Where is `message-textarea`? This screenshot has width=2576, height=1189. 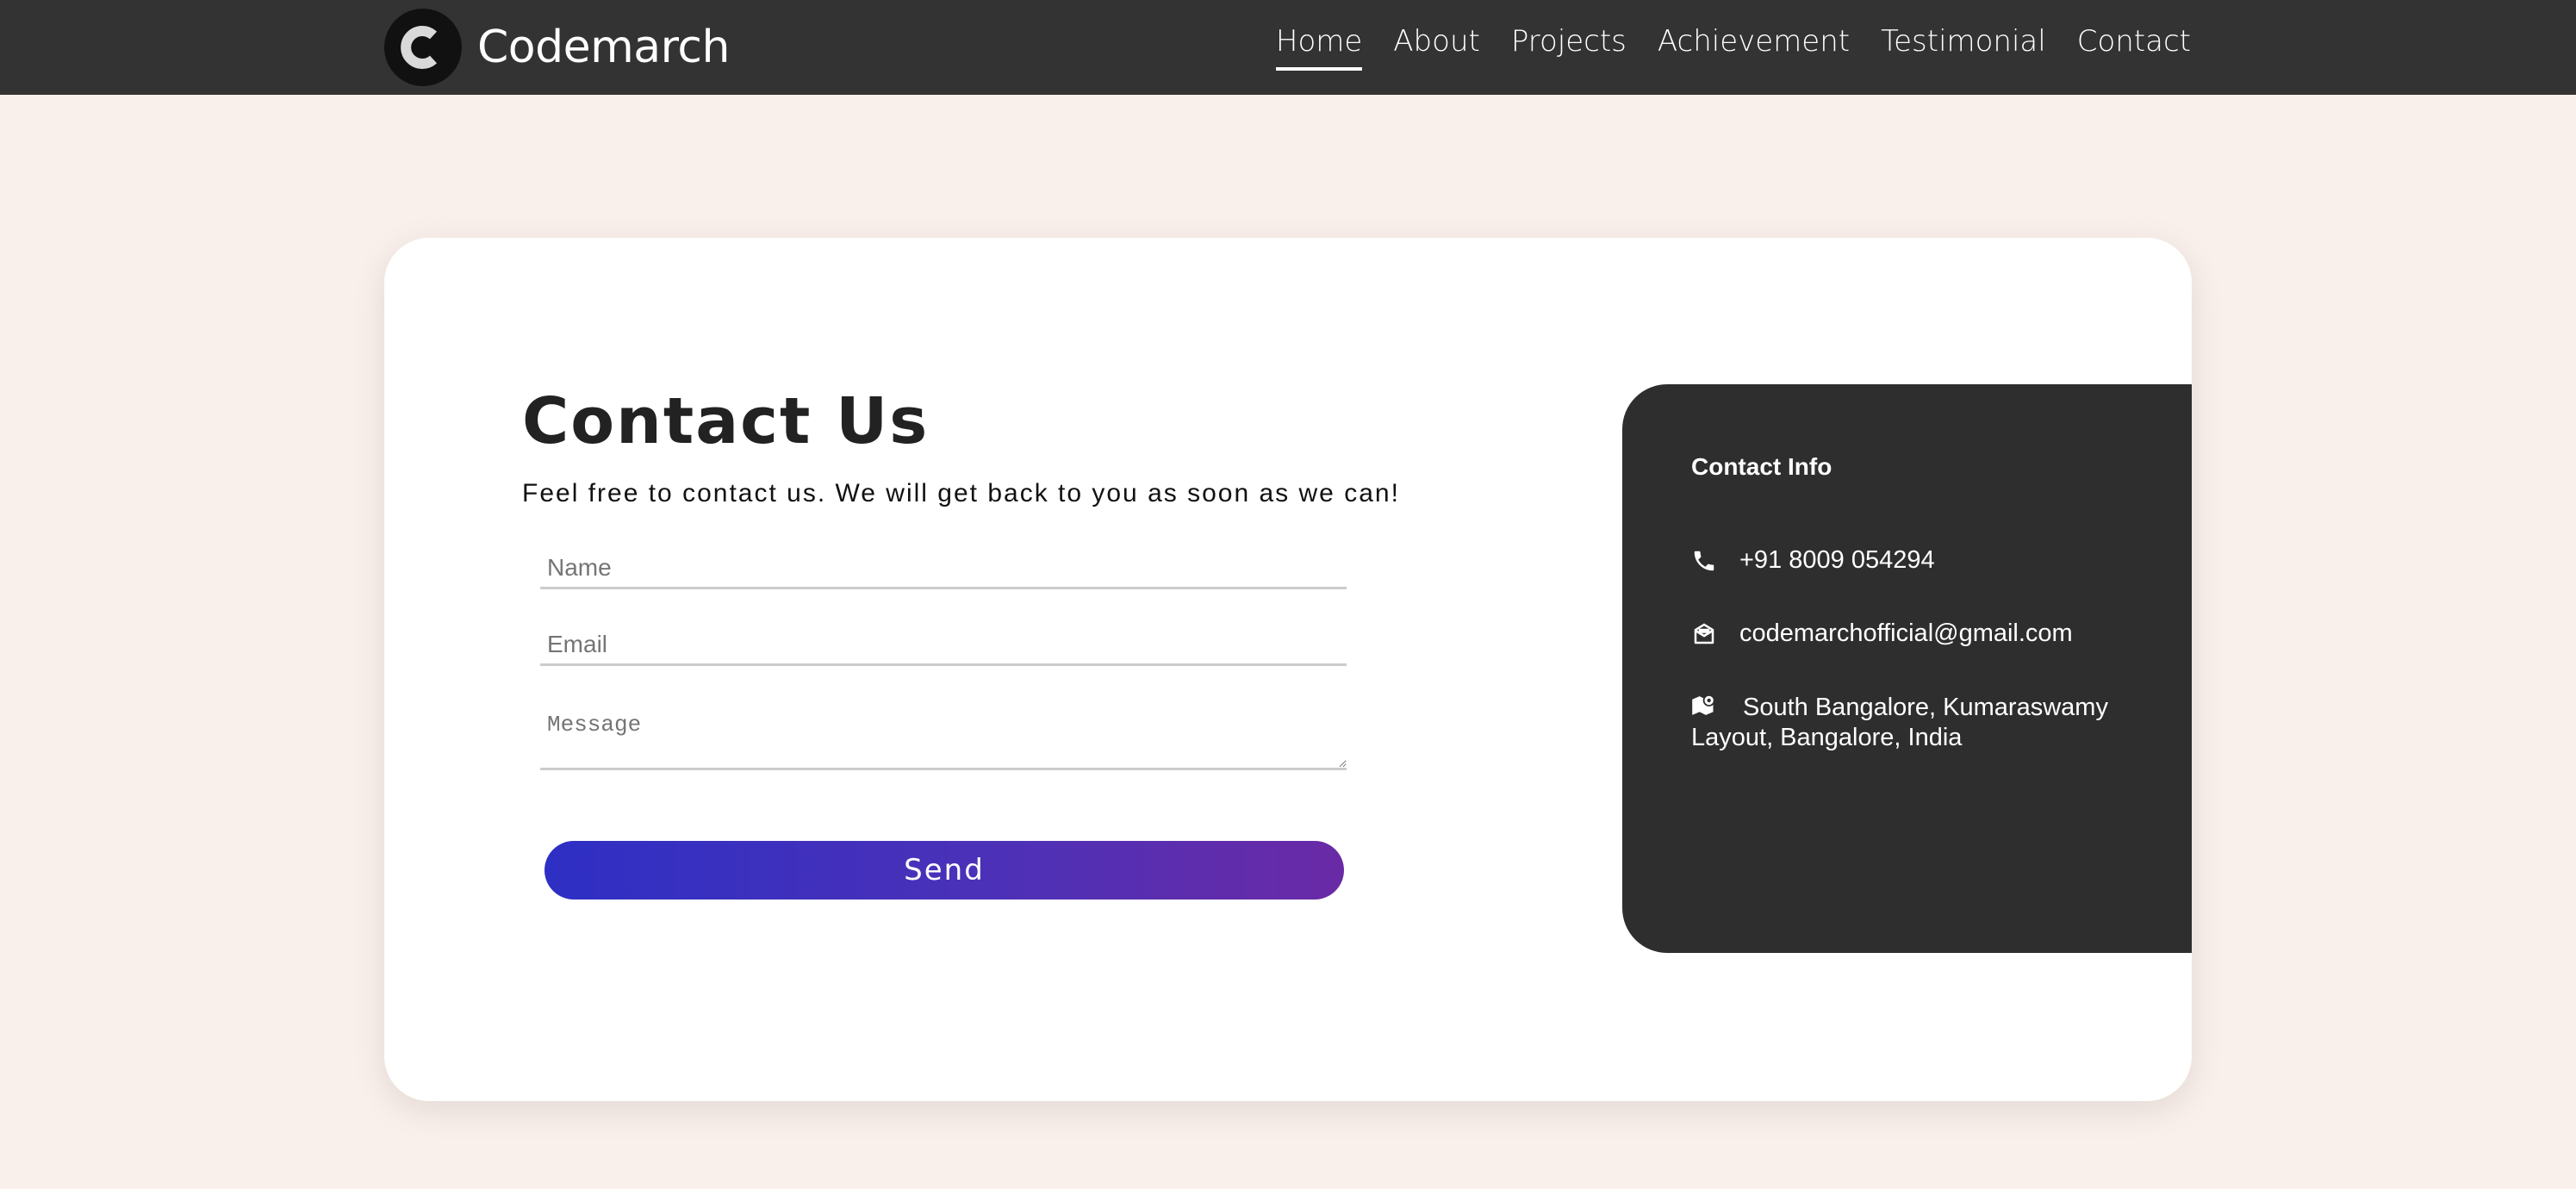
message-textarea is located at coordinates (944, 738).